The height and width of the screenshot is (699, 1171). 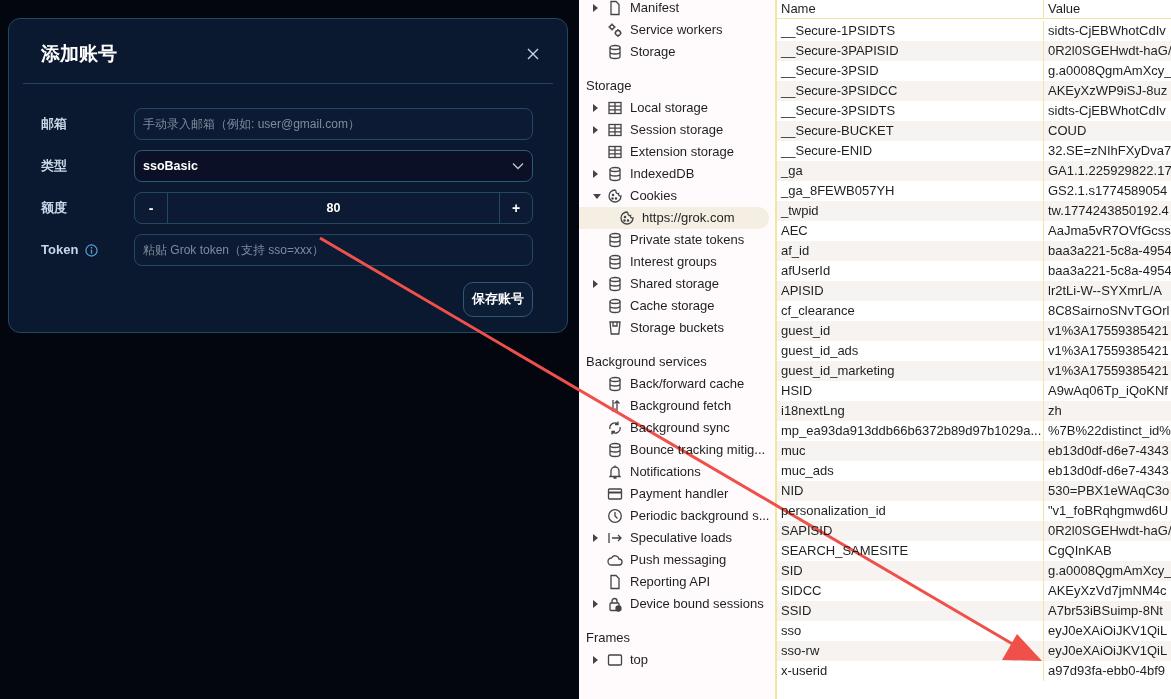 What do you see at coordinates (1109, 71) in the screenshot?
I see `table-cell-text: g.a0008QgmAmXcy_` at bounding box center [1109, 71].